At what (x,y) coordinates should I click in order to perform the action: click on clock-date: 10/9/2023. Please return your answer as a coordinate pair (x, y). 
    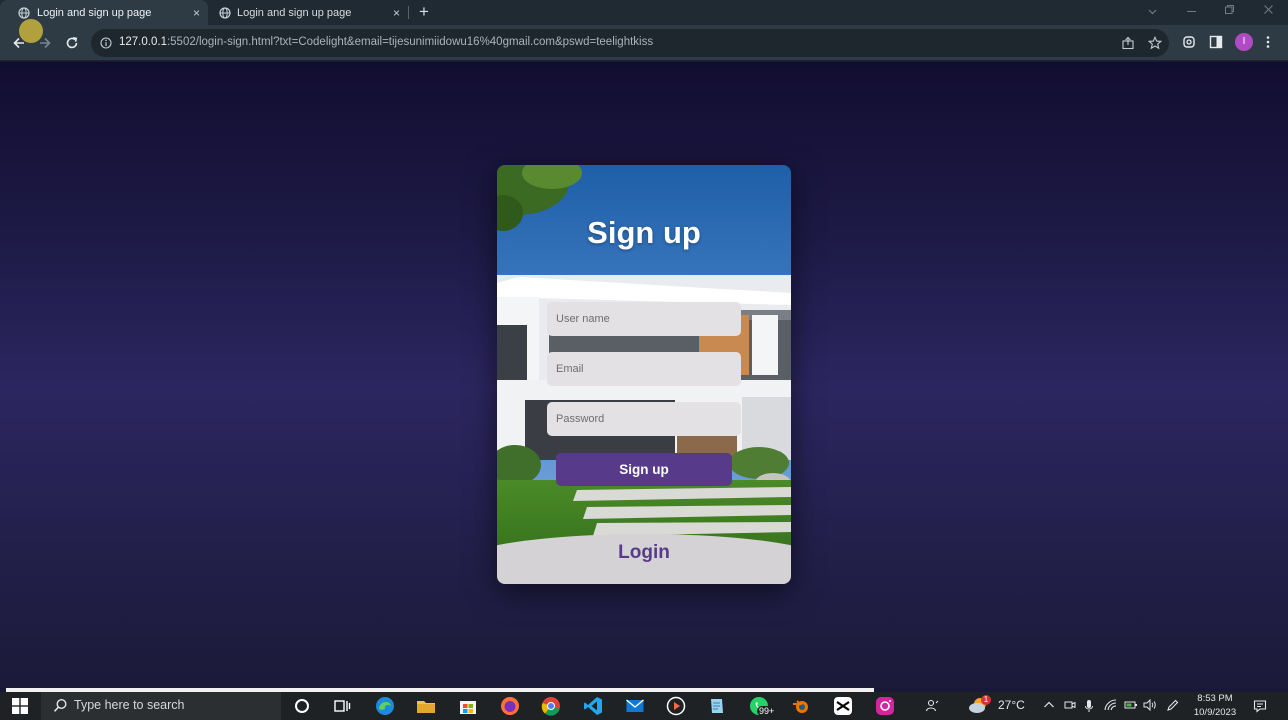
    Looking at the image, I should click on (1215, 712).